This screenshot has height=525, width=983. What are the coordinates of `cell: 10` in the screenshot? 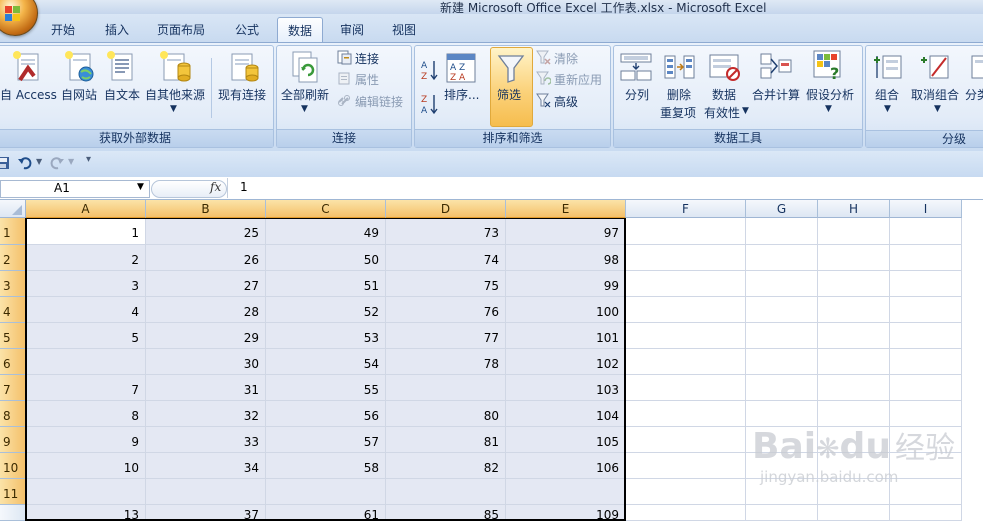 It's located at (86, 466).